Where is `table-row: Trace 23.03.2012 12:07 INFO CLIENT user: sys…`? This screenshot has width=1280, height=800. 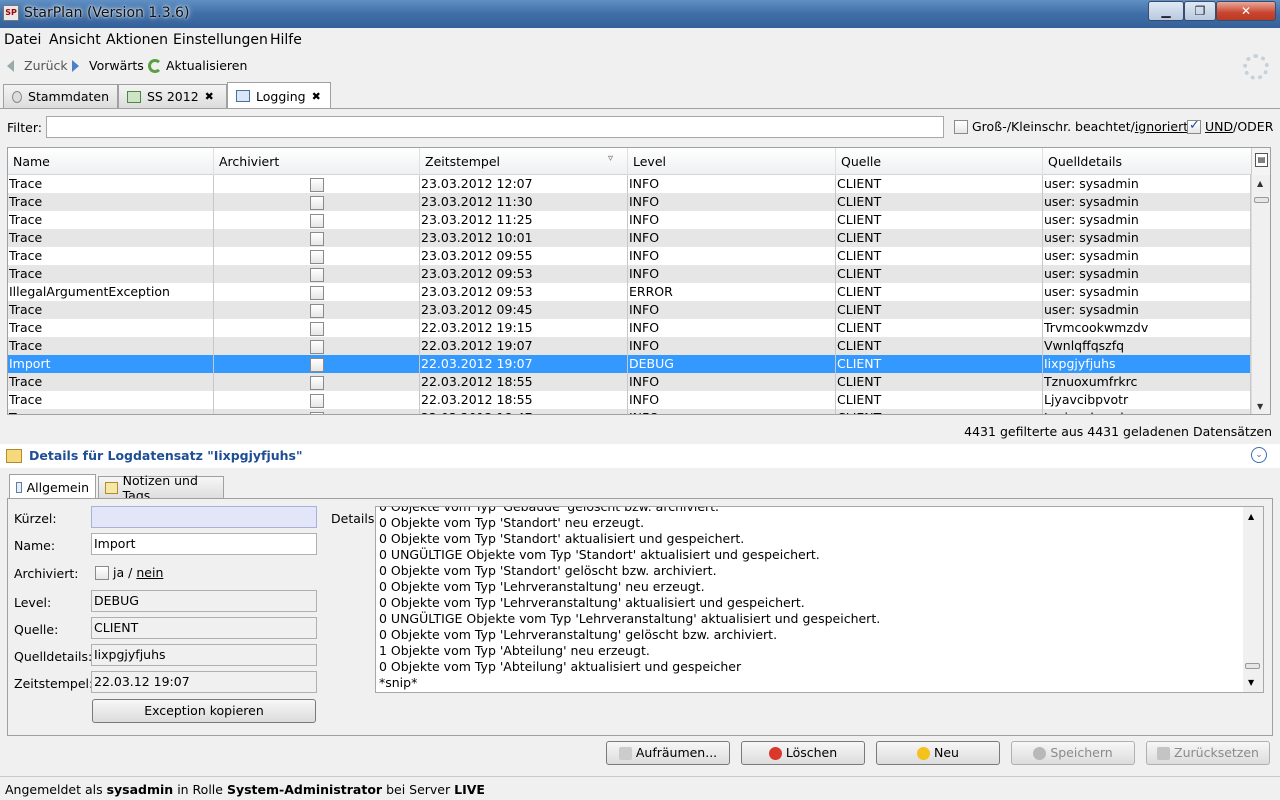 table-row: Trace 23.03.2012 12:07 INFO CLIENT user: sys… is located at coordinates (629, 184).